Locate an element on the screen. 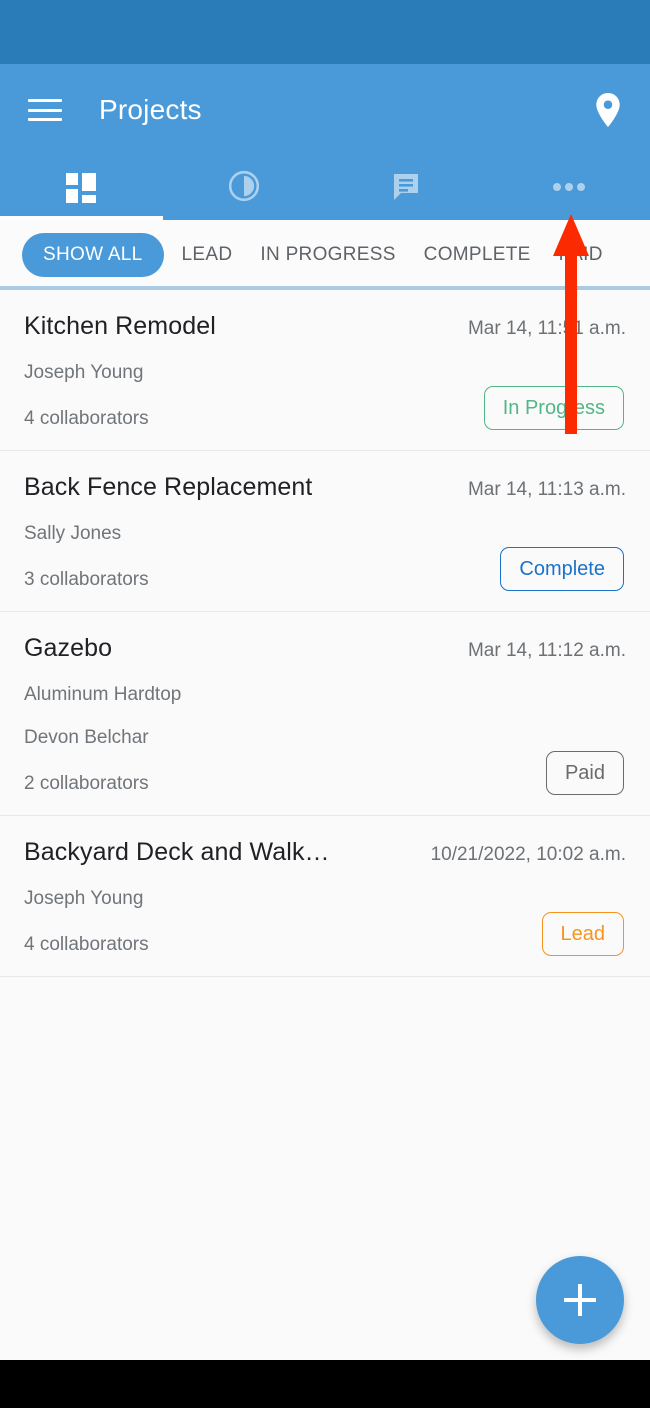 This screenshot has height=1408, width=650. filter-chip-complete: COMPLETE is located at coordinates (477, 255).